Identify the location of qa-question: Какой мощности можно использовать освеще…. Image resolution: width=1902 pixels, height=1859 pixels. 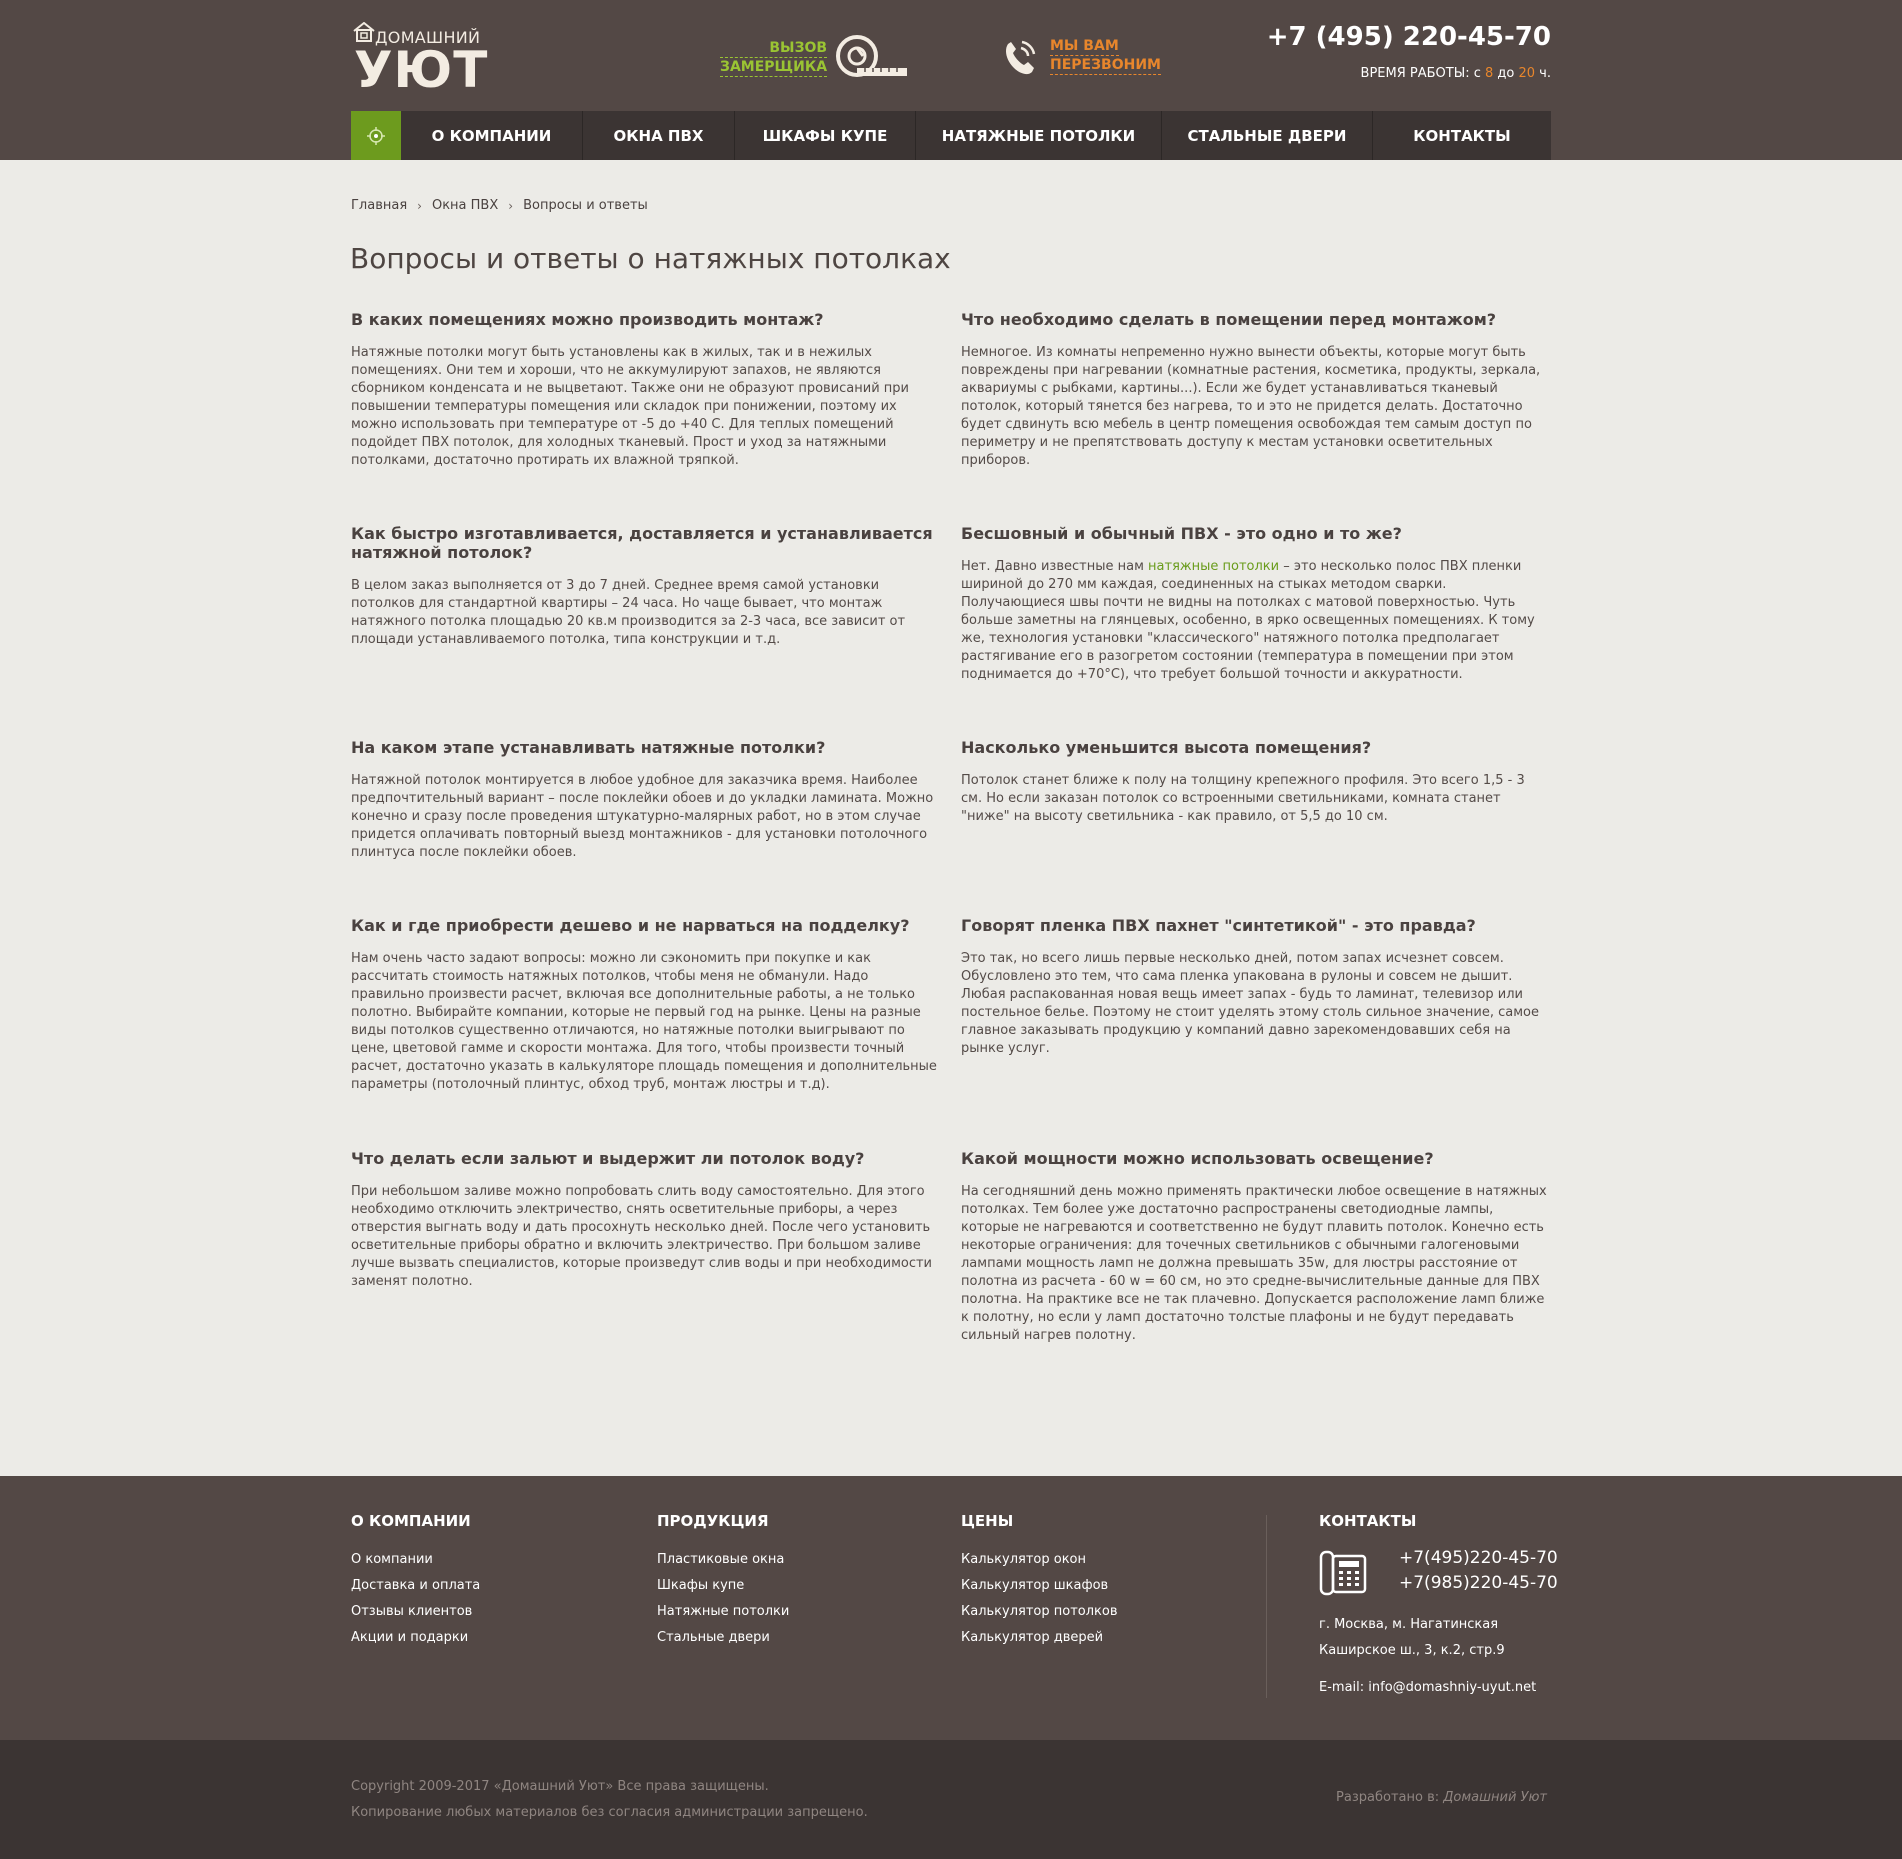
(1197, 1158).